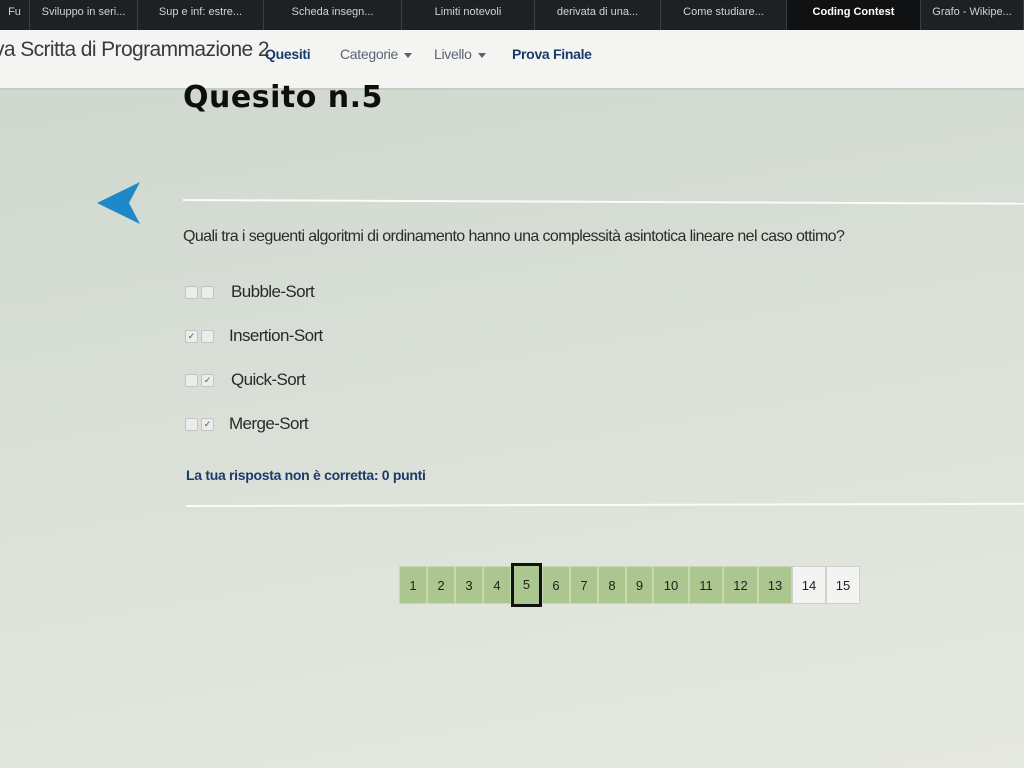 The height and width of the screenshot is (768, 1024). What do you see at coordinates (273, 291) in the screenshot?
I see `option-label: Bubble-Sort` at bounding box center [273, 291].